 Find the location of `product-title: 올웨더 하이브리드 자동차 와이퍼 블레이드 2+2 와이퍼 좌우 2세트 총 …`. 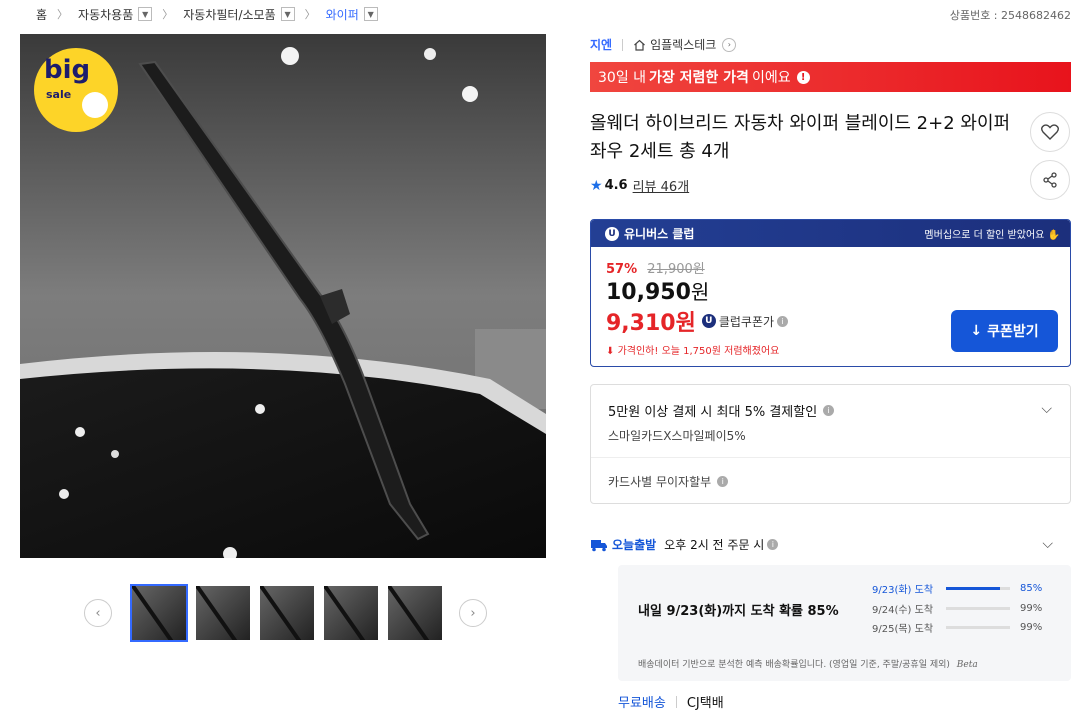

product-title: 올웨더 하이브리드 자동차 와이퍼 블레이드 2+2 와이퍼 좌우 2세트 총 … is located at coordinates (800, 137).